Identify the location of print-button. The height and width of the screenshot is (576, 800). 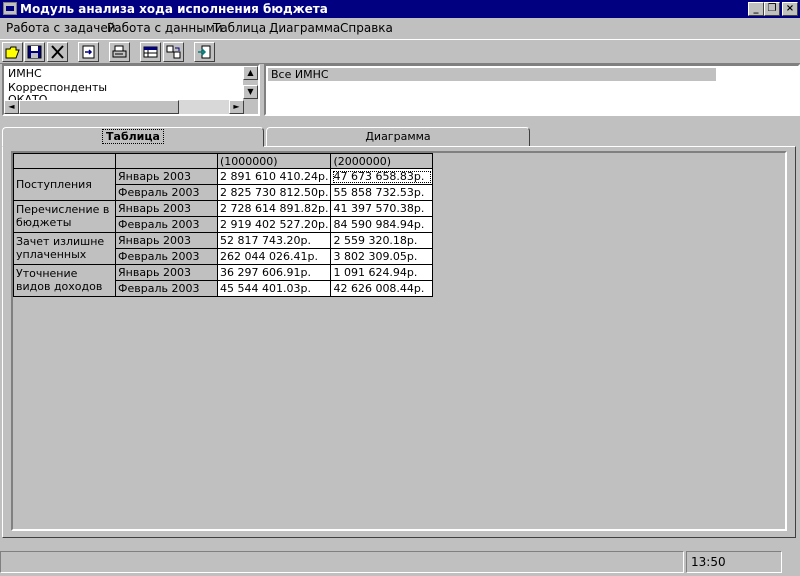
(119, 52).